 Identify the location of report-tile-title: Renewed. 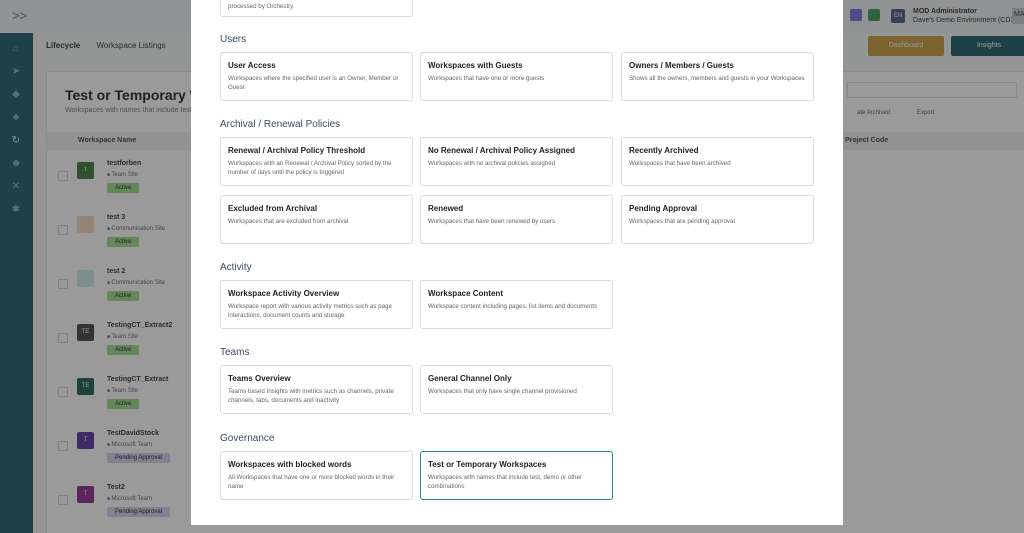
(446, 208).